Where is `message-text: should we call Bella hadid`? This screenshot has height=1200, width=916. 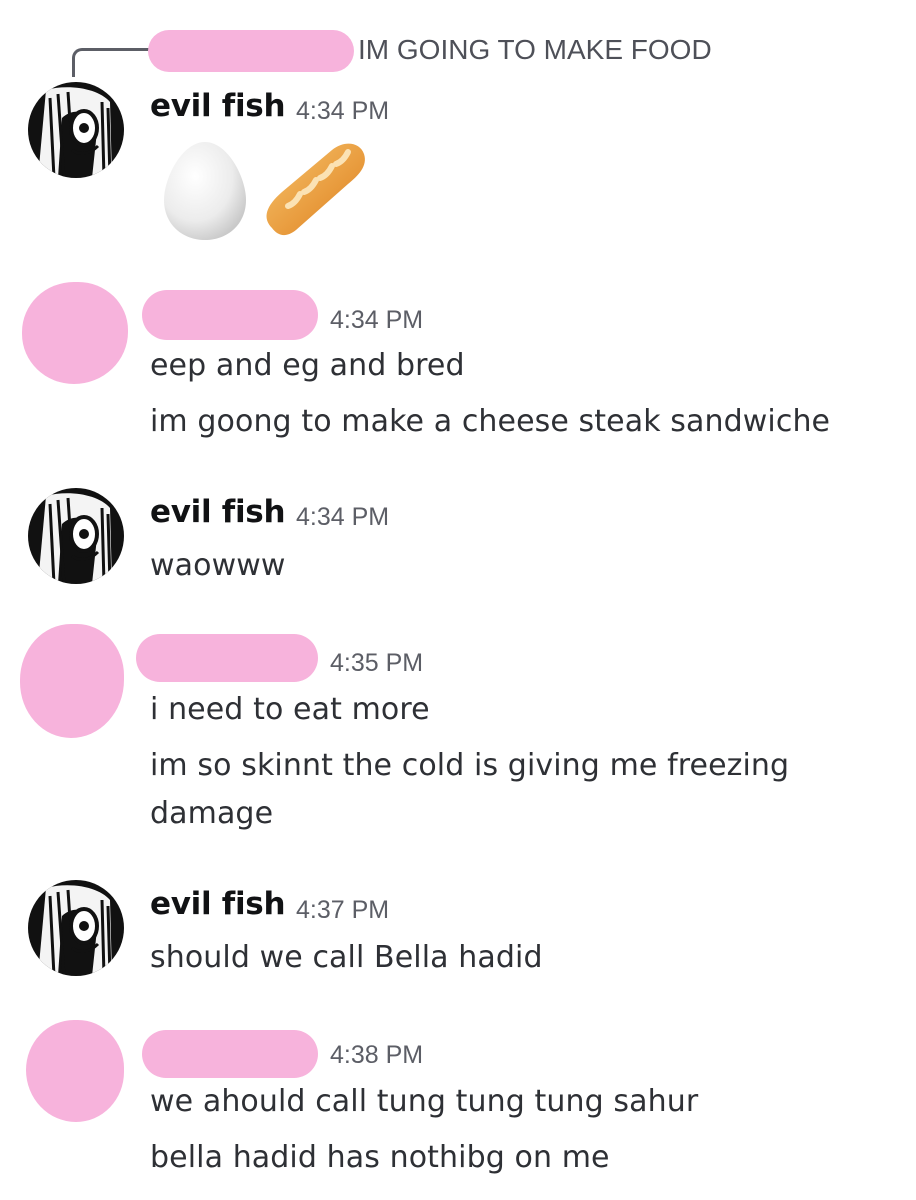
message-text: should we call Bella hadid is located at coordinates (346, 957).